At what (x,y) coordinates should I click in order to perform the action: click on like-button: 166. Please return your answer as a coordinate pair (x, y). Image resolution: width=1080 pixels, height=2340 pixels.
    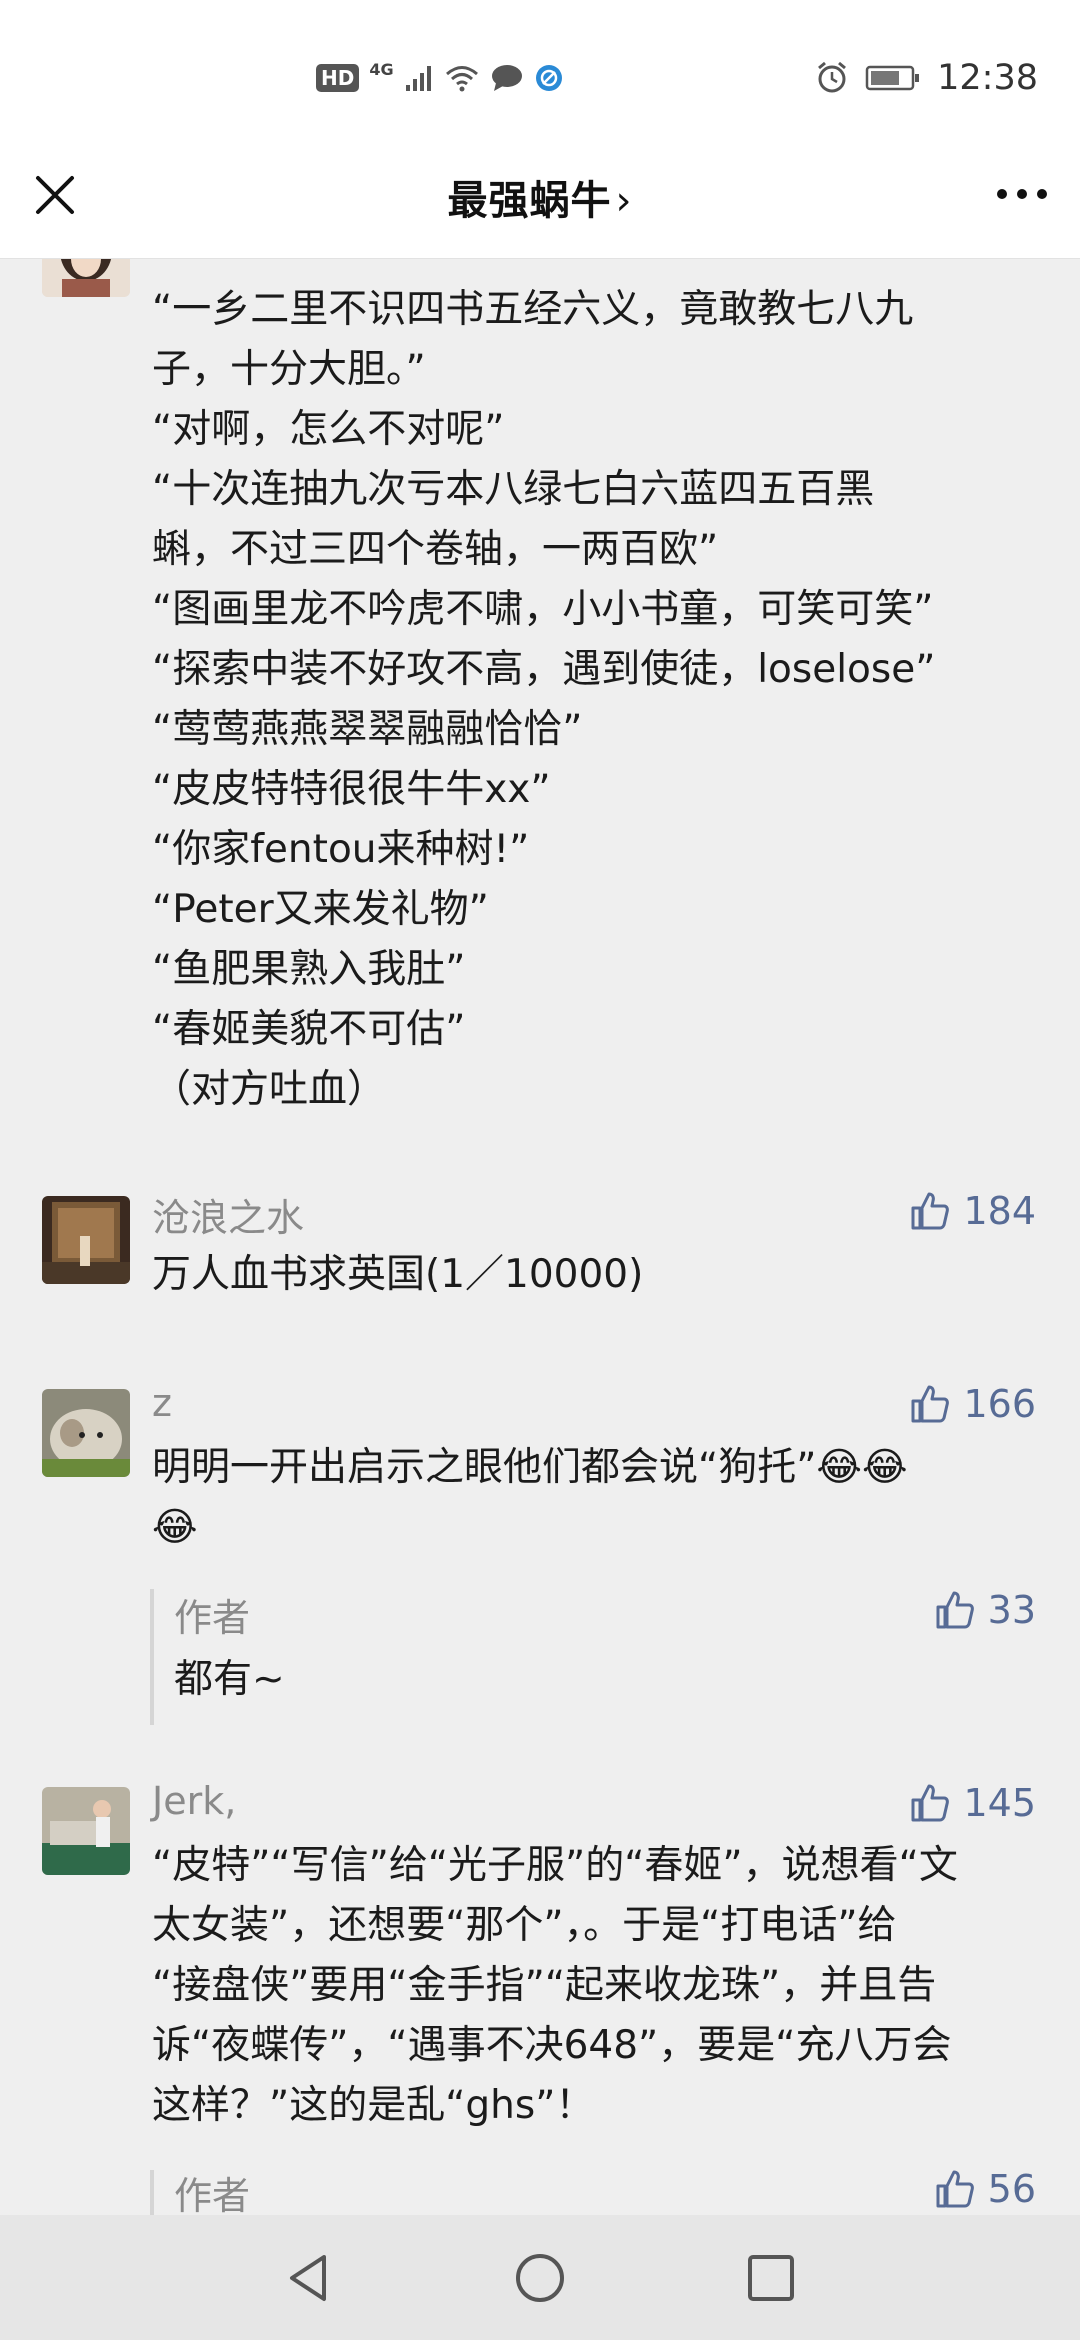
    Looking at the image, I should click on (972, 1404).